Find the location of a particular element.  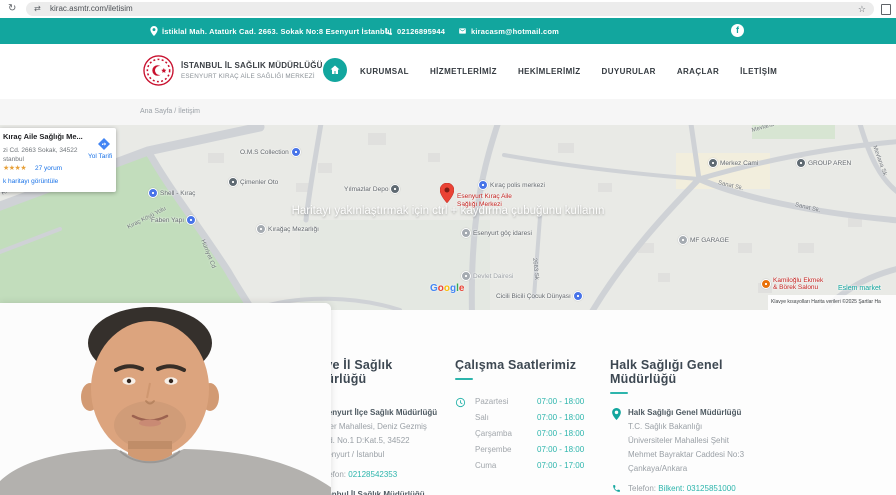

hours-row: Perşembe 07:00 - 18:00 is located at coordinates (530, 449).